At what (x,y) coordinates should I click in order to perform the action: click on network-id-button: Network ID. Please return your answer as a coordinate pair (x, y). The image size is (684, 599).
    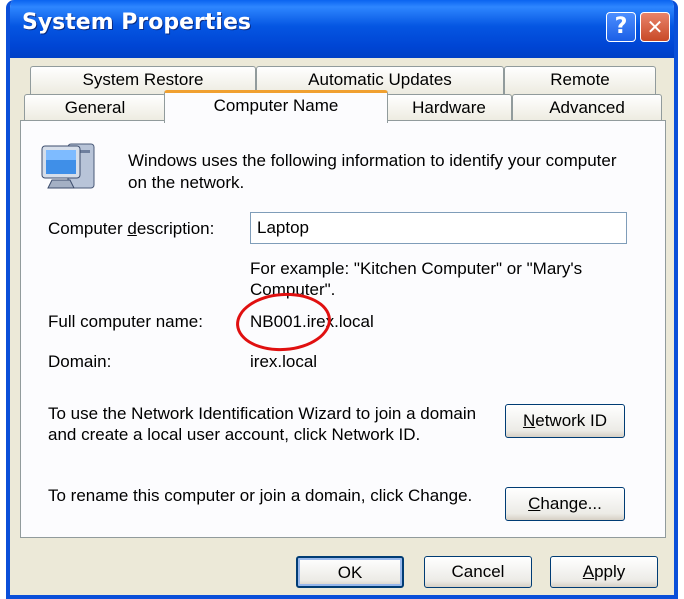
    Looking at the image, I should click on (565, 421).